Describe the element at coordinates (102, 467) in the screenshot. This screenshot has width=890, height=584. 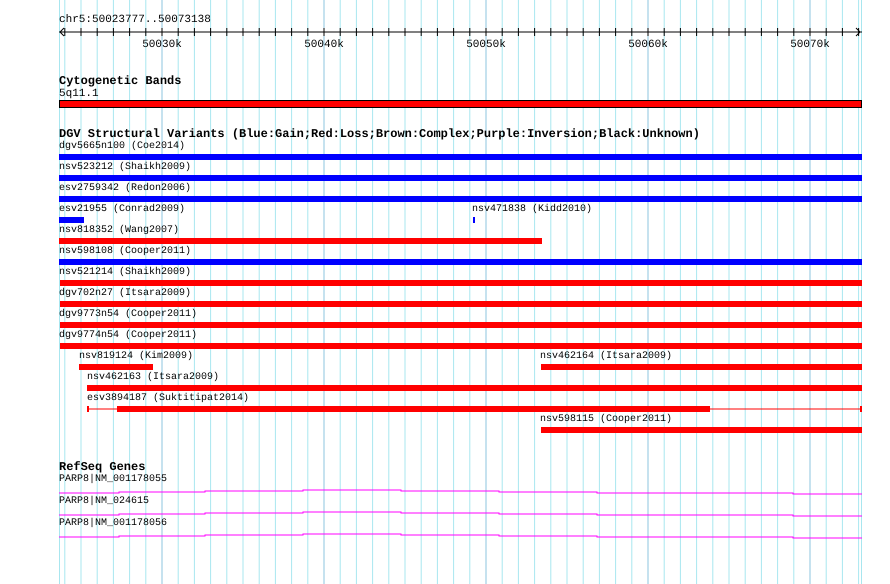
I see `track-title: RefSeq Genes` at that location.